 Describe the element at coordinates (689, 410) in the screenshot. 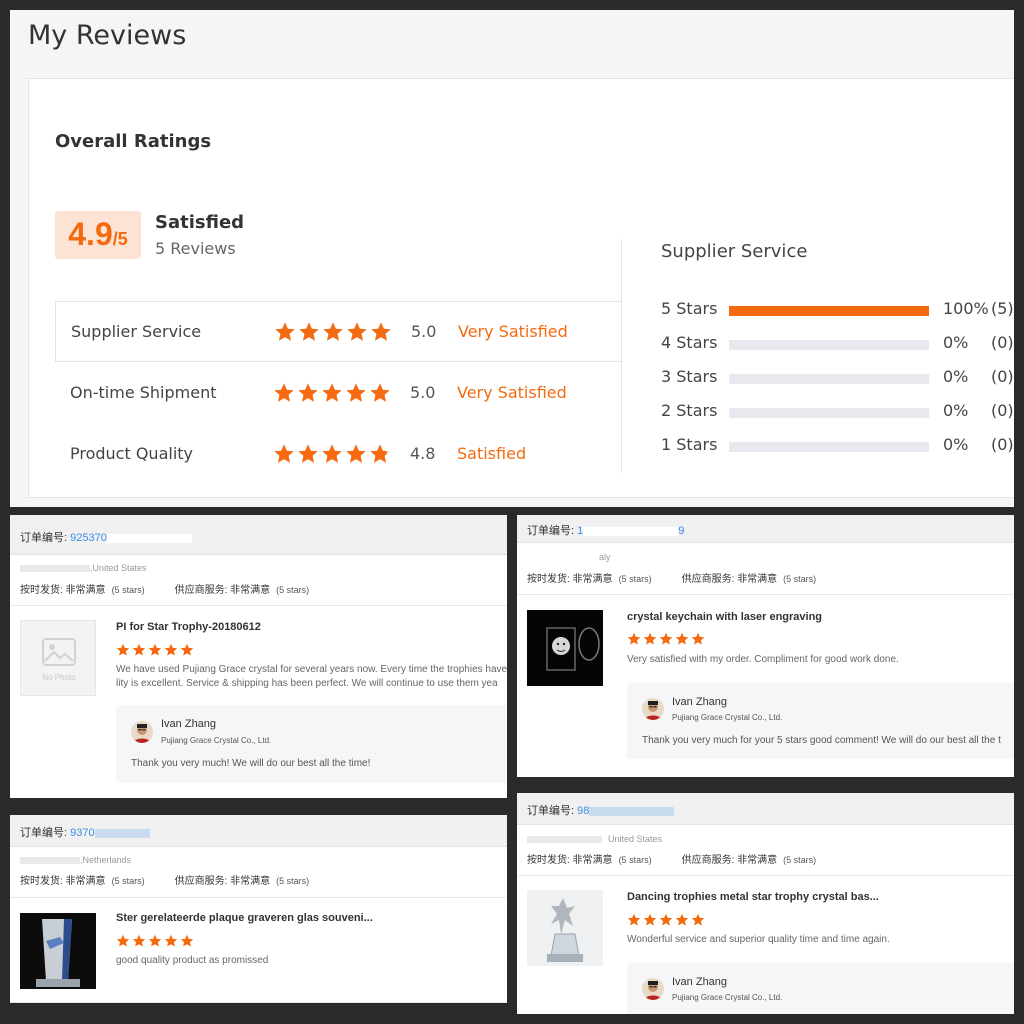

I see `distribution-label: 2 Stars` at that location.